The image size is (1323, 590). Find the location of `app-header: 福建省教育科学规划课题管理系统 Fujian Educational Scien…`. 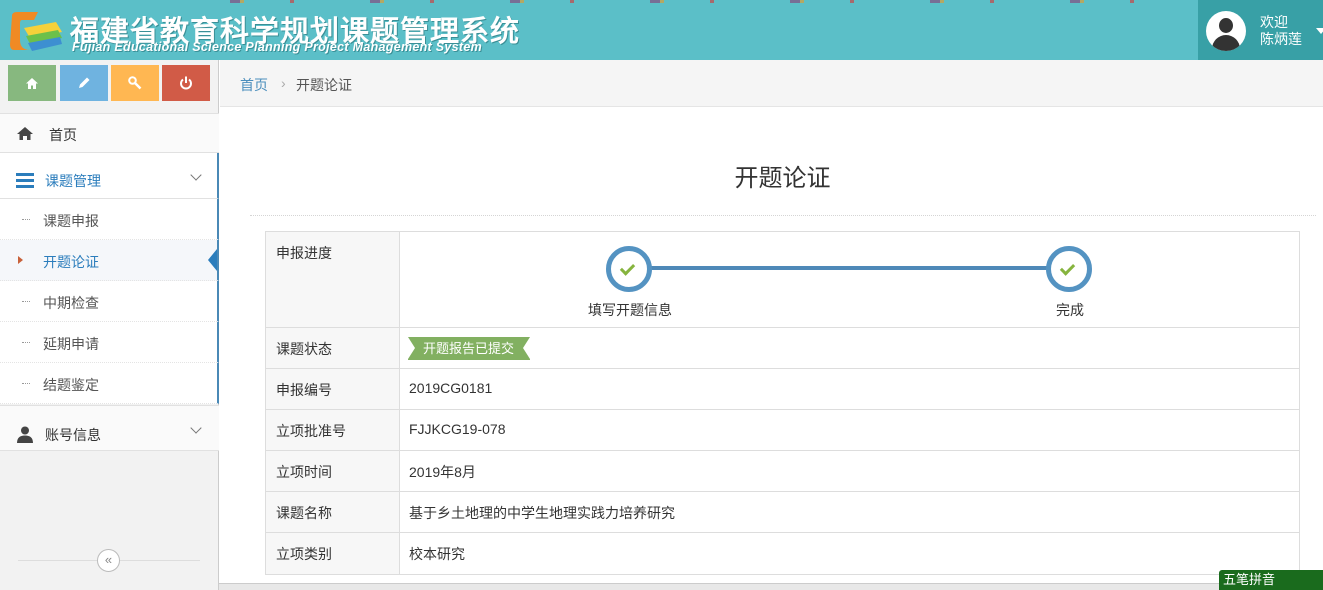

app-header: 福建省教育科学规划课题管理系统 Fujian Educational Scien… is located at coordinates (661, 30).